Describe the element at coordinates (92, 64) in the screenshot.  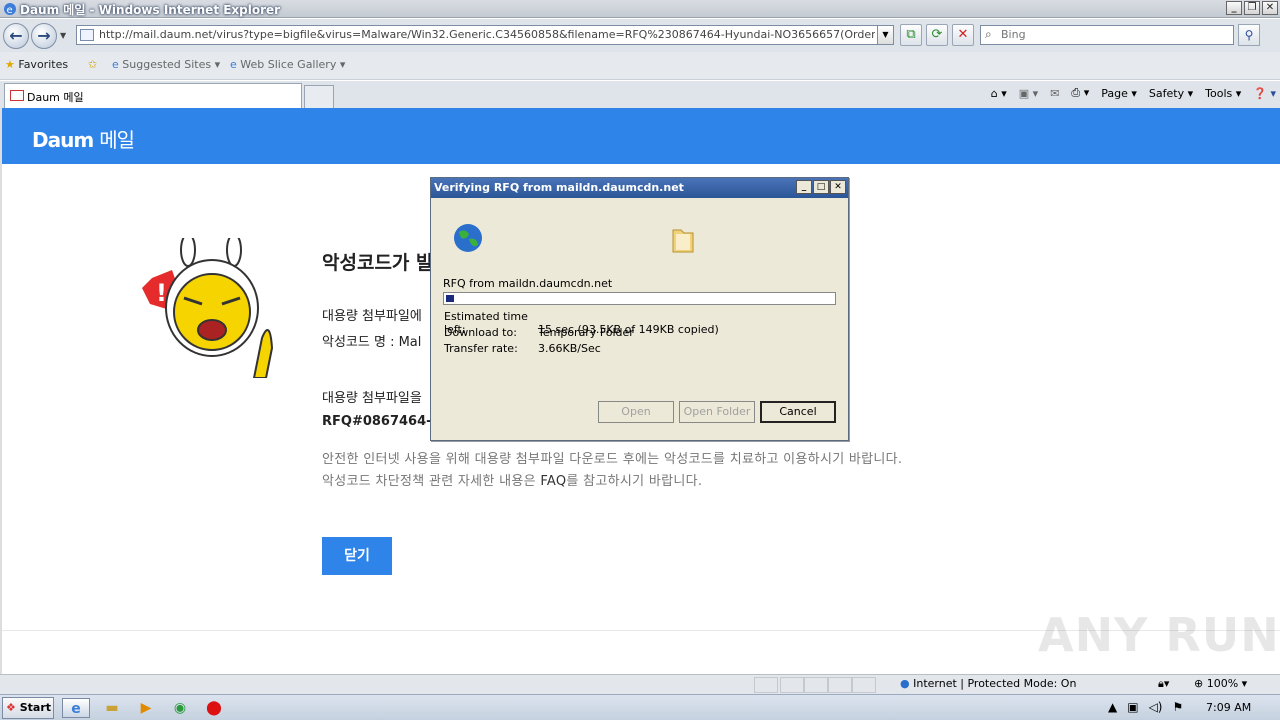
I see `add-favorites-icon: ✩` at that location.